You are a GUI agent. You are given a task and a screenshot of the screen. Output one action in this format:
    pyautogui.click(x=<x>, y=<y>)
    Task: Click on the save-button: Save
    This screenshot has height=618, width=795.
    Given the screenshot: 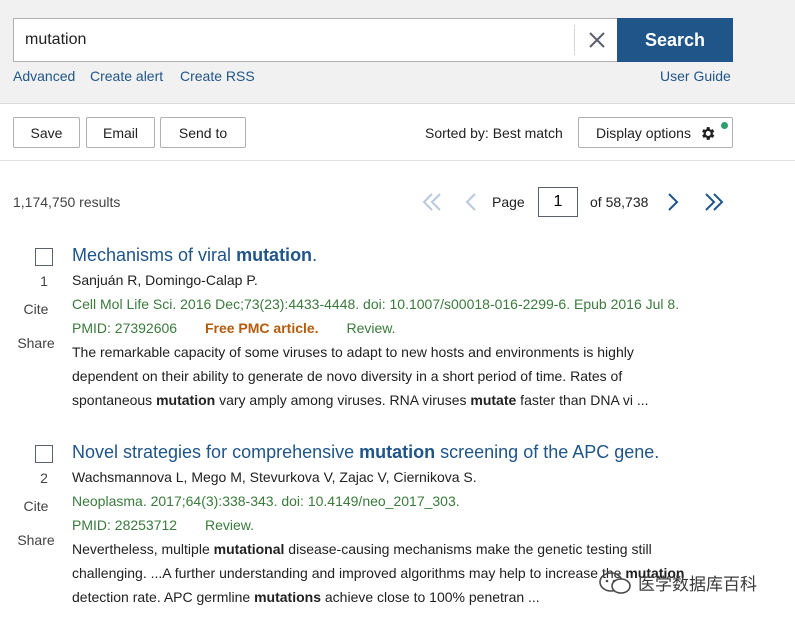 What is the action you would take?
    pyautogui.click(x=46, y=132)
    